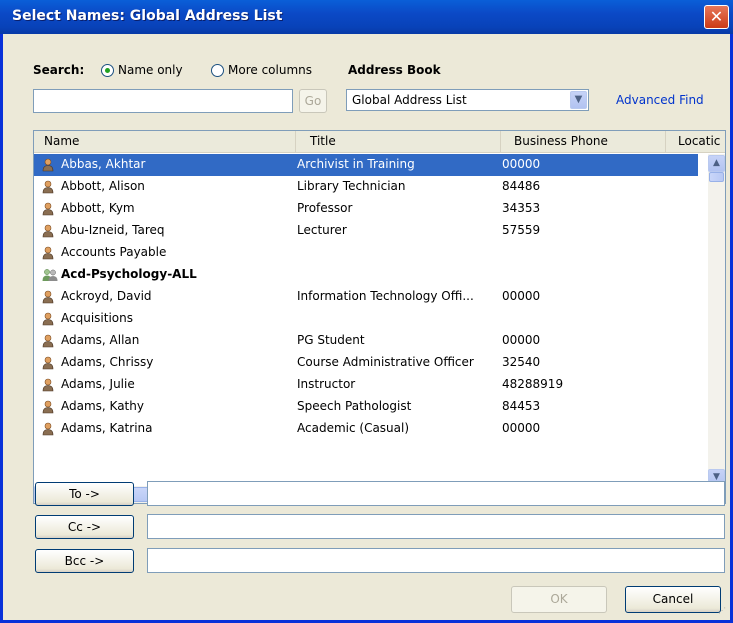  I want to click on cell-name: Adams, Katrina, so click(107, 428).